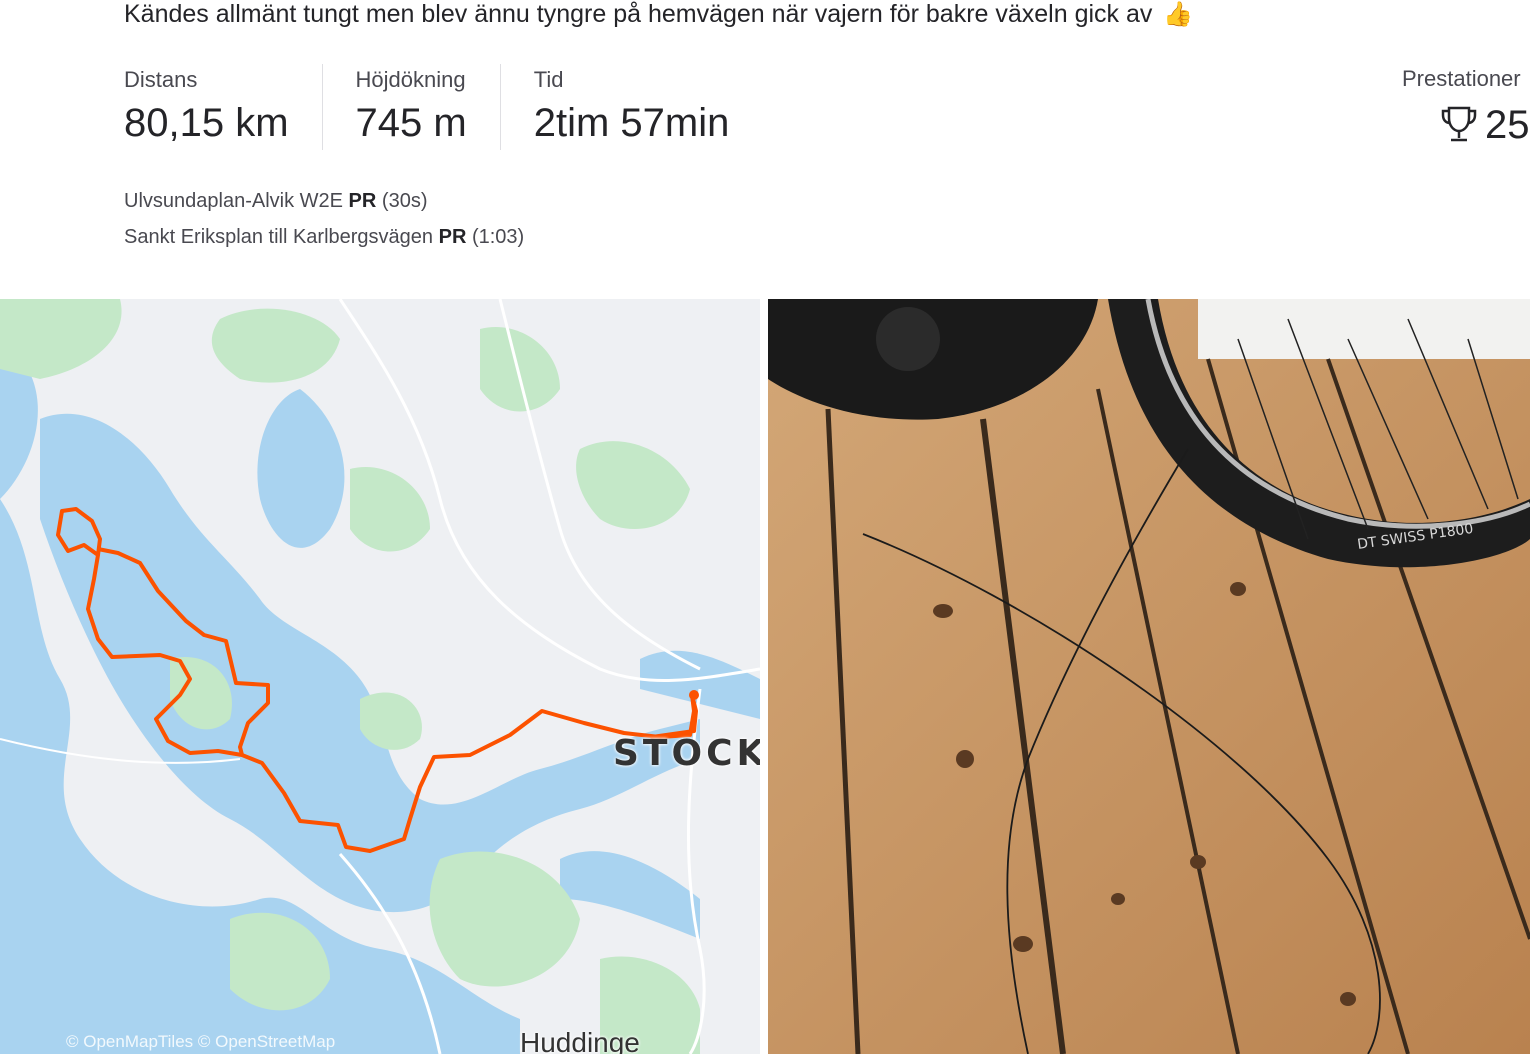  What do you see at coordinates (206, 123) in the screenshot?
I see `stat-value: 80,15 km` at bounding box center [206, 123].